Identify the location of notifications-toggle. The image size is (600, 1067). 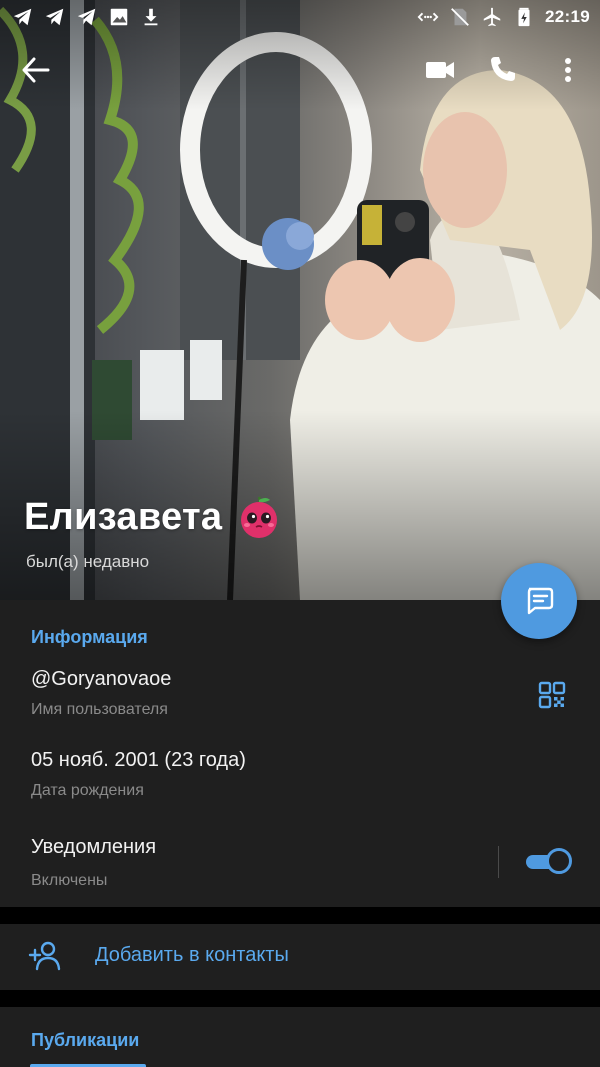
(549, 862).